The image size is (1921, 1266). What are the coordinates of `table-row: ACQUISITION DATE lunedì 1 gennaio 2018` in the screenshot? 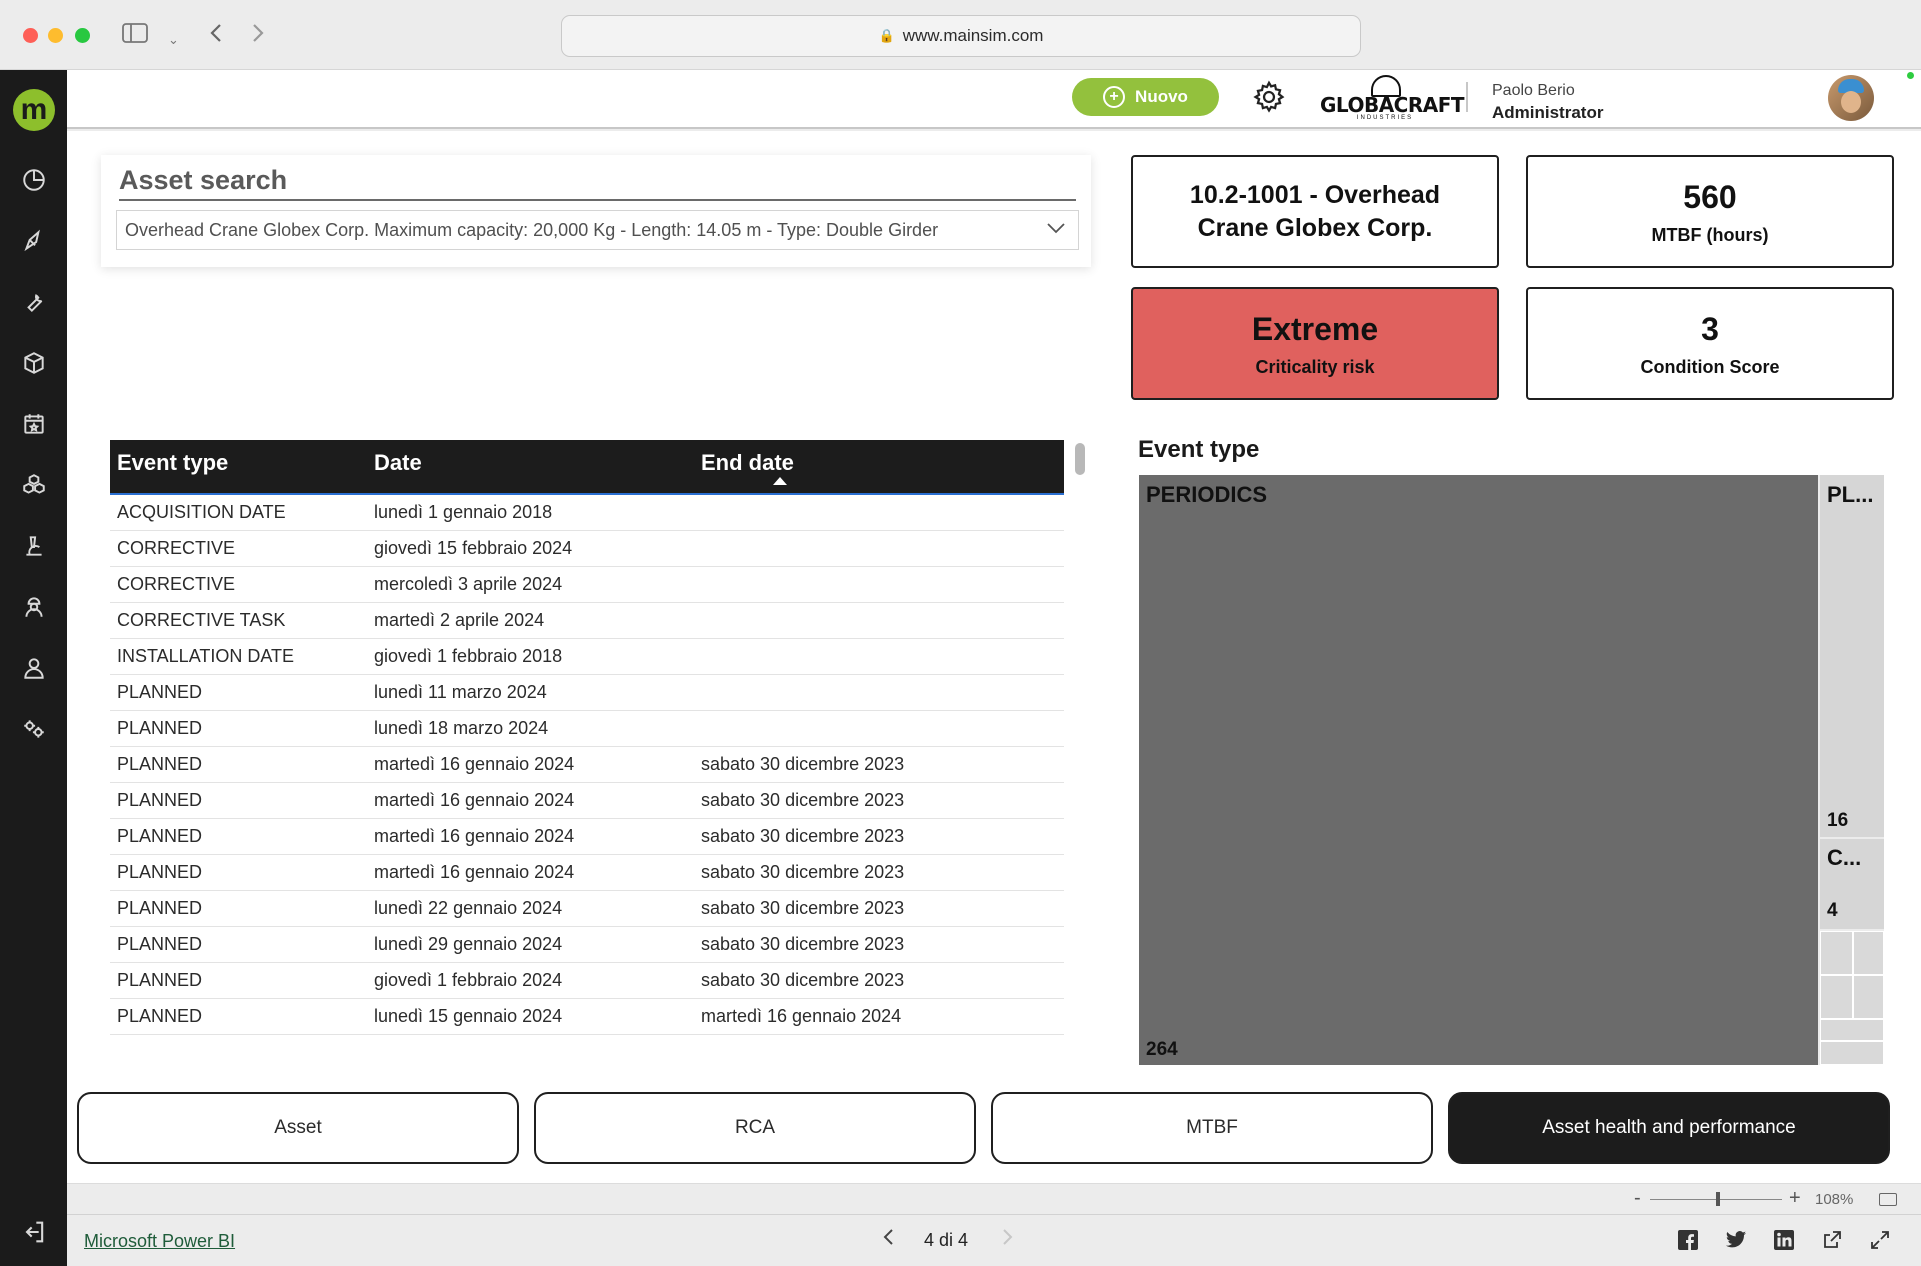 It's located at (587, 513).